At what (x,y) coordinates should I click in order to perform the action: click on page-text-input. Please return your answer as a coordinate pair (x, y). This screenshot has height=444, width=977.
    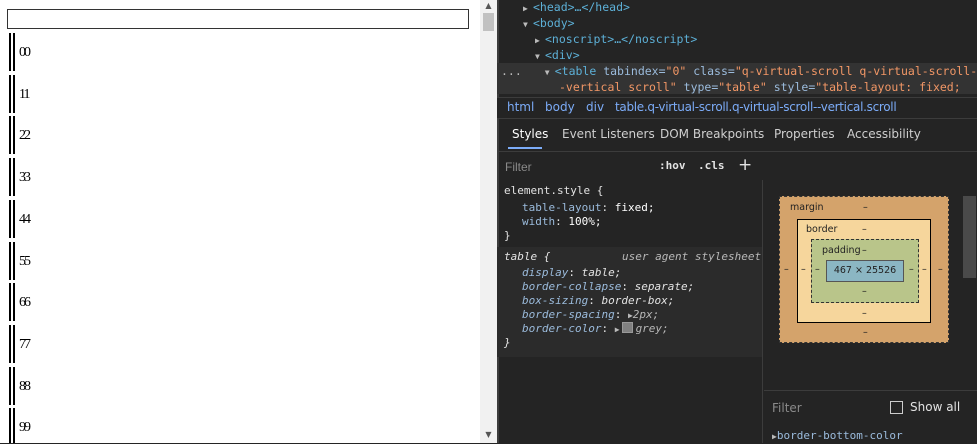
    Looking at the image, I should click on (238, 19).